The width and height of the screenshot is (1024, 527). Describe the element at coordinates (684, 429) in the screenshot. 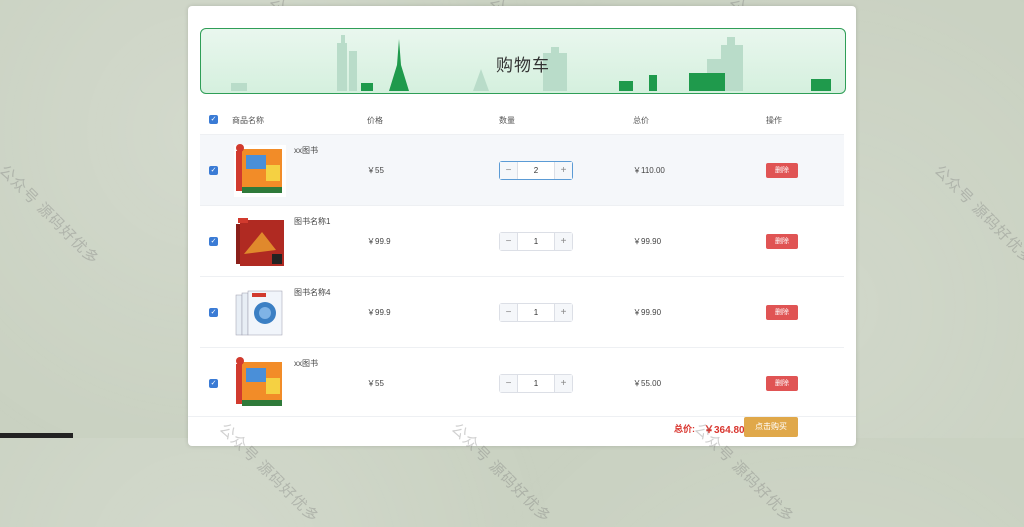

I see `sum-label: 总价:` at that location.